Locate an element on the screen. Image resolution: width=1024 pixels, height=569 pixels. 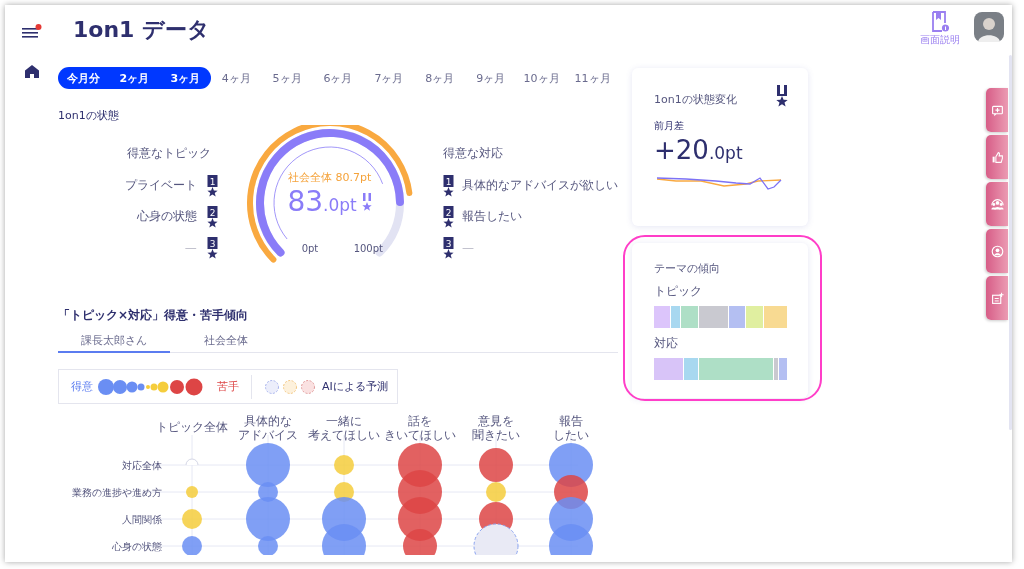
period-tab: 2ヶ月 is located at coordinates (134, 78).